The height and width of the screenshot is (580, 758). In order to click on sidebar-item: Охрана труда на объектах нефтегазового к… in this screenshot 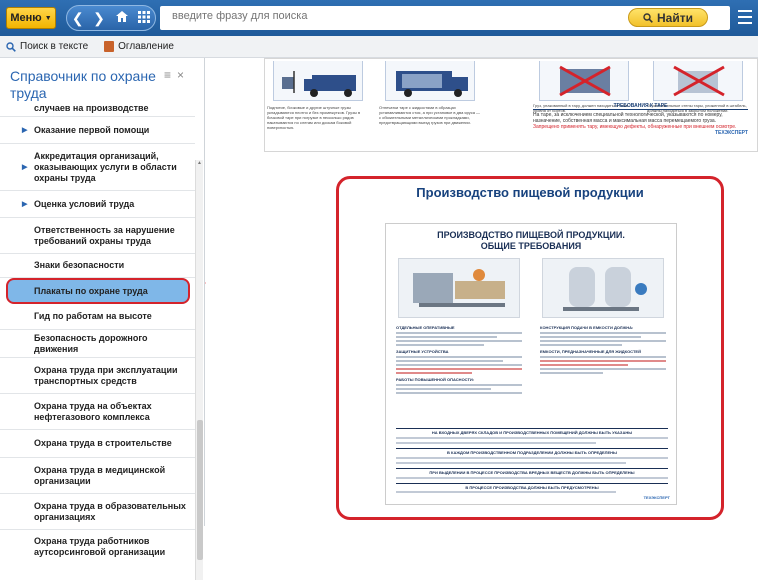, I will do `click(97, 412)`.